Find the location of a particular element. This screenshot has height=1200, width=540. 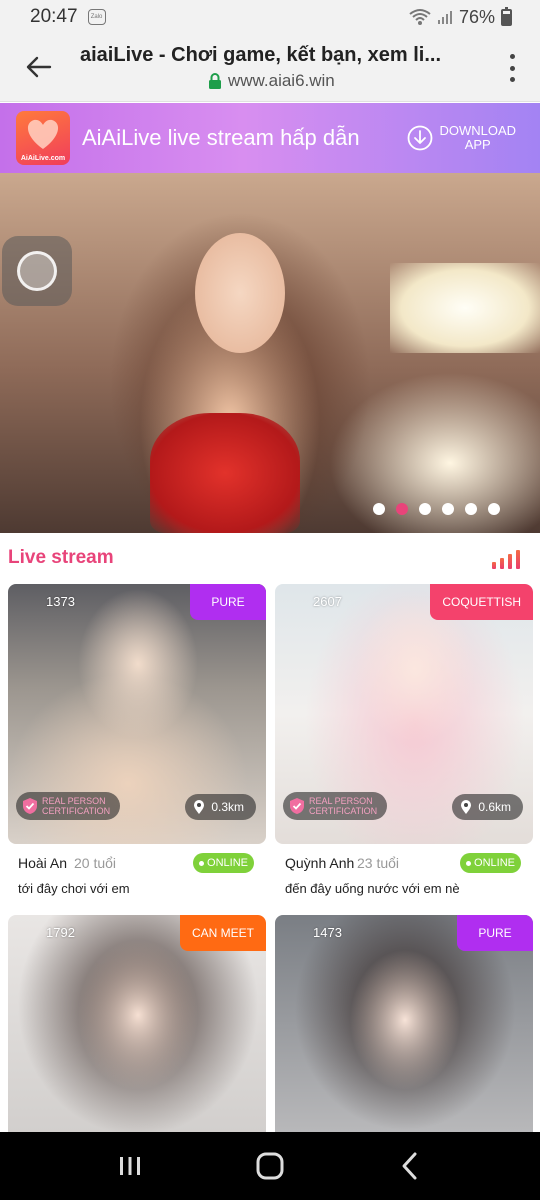

app-logo-label: AiAiLive.com is located at coordinates (43, 158).